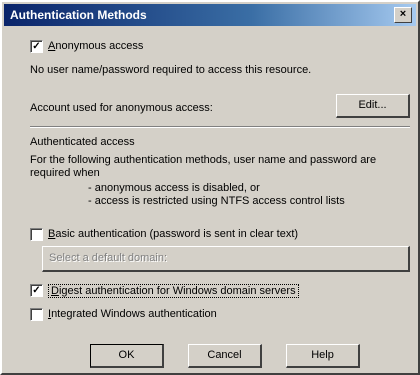 The height and width of the screenshot is (375, 420). What do you see at coordinates (95, 46) in the screenshot?
I see `anonymous-access-label: Anonymous access` at bounding box center [95, 46].